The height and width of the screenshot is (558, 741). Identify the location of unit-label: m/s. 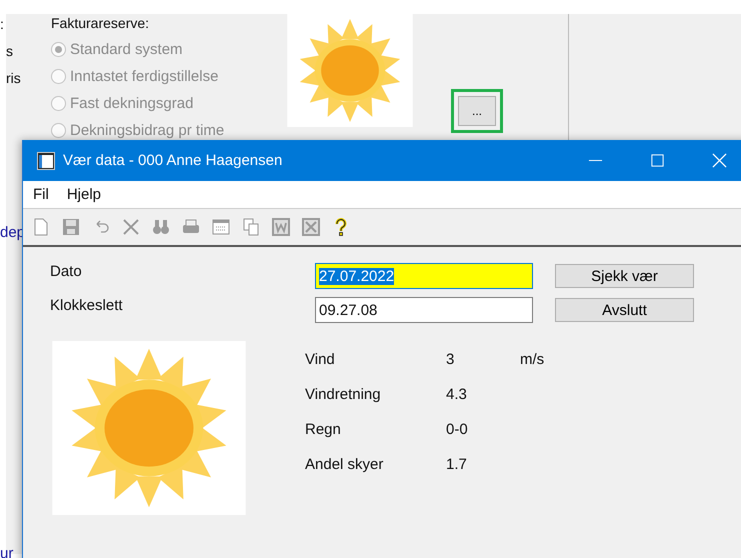
(532, 360).